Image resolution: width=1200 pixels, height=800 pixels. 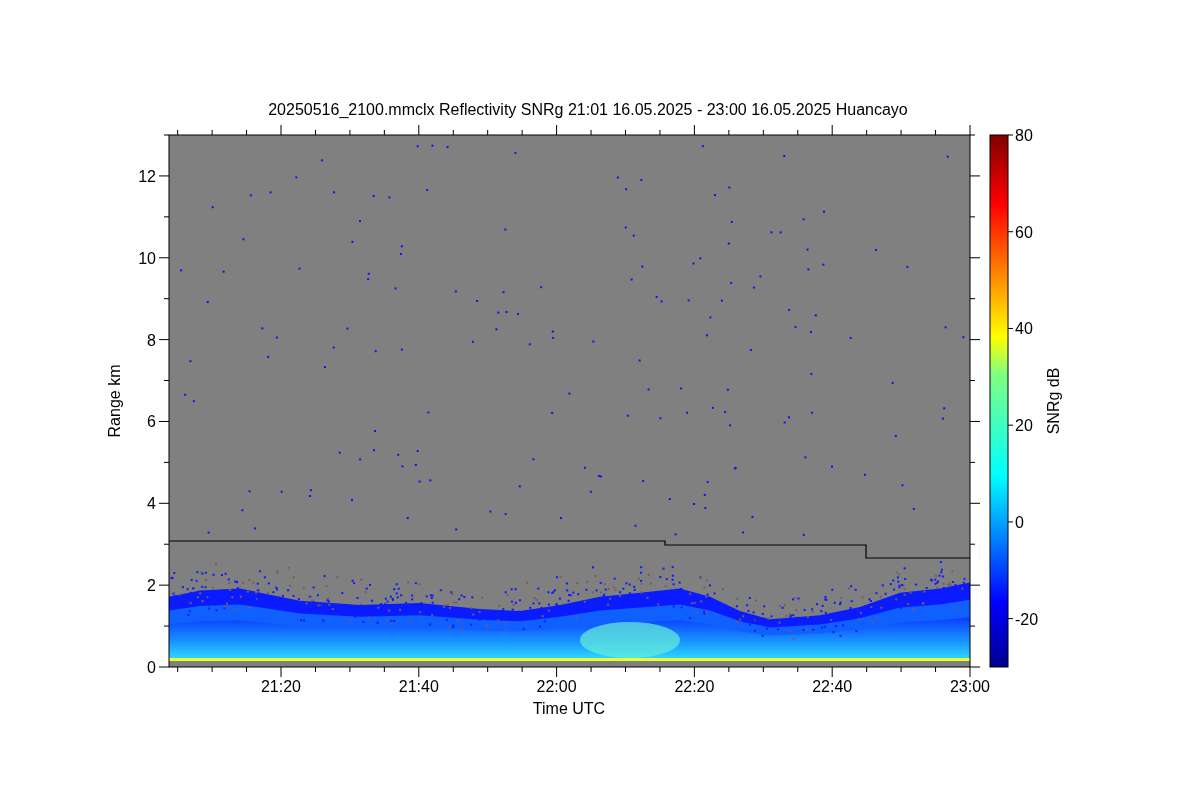 I want to click on x-tick-label: 22:00, so click(x=556, y=686).